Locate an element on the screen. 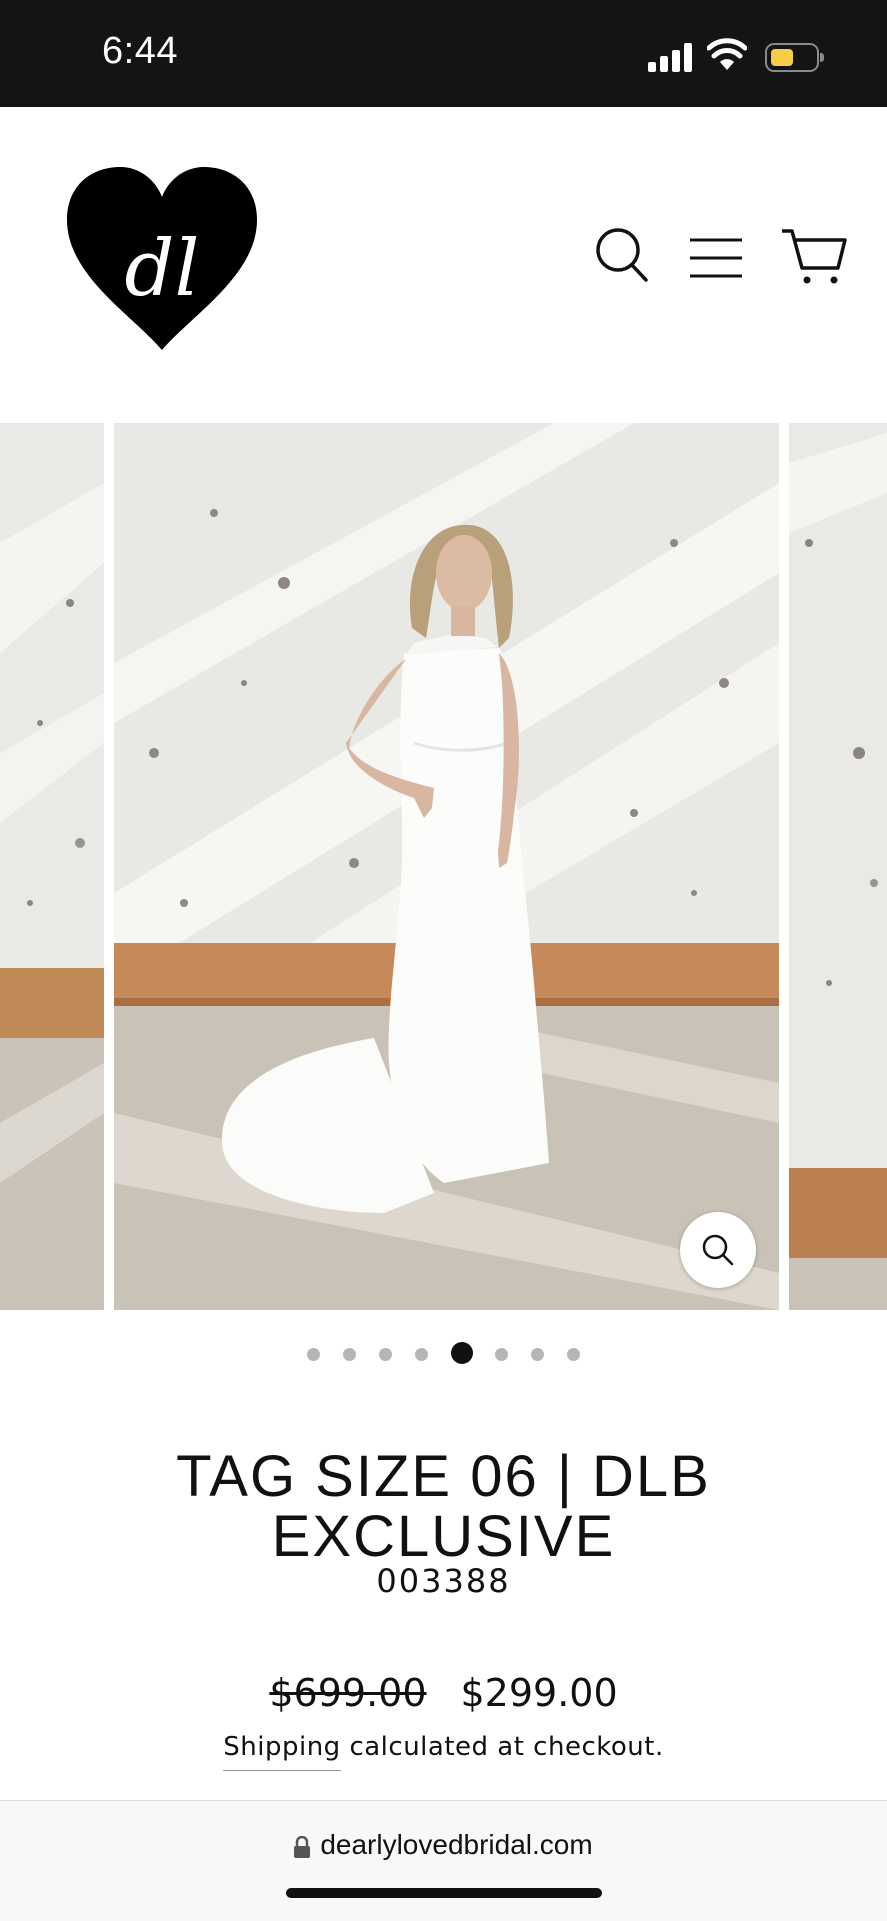 This screenshot has height=1921, width=887. menu-icon is located at coordinates (716, 258).